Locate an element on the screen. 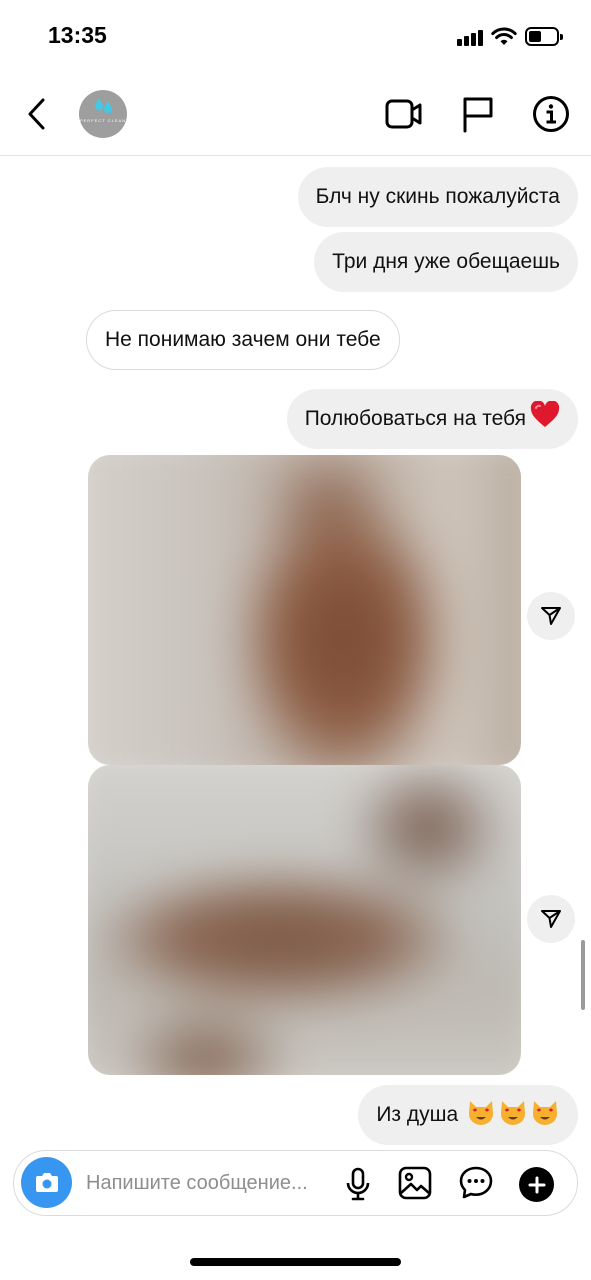 This screenshot has height=1280, width=591. plus-icon is located at coordinates (536, 1184).